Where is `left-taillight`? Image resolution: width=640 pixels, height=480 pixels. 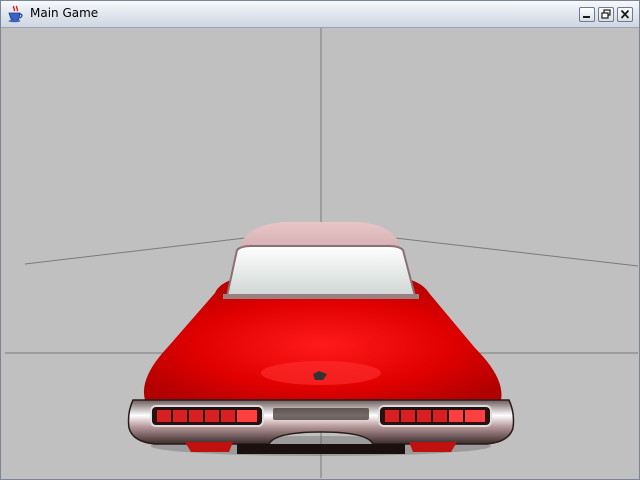 left-taillight is located at coordinates (207, 416).